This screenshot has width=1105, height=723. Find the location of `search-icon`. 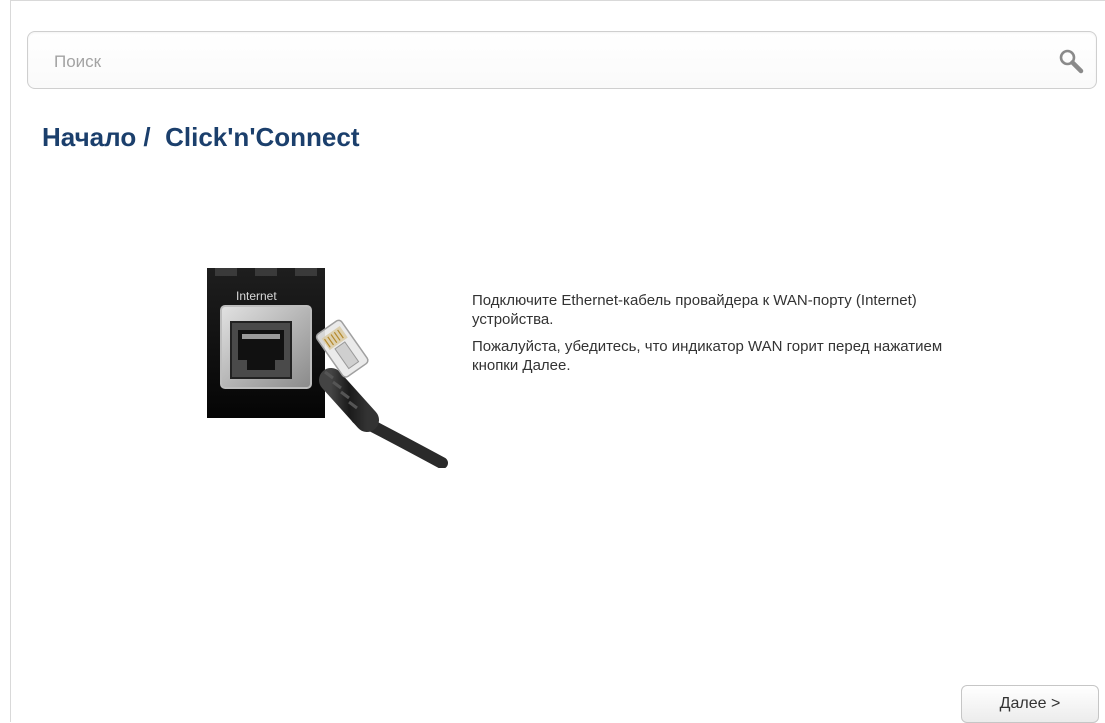

search-icon is located at coordinates (1071, 61).